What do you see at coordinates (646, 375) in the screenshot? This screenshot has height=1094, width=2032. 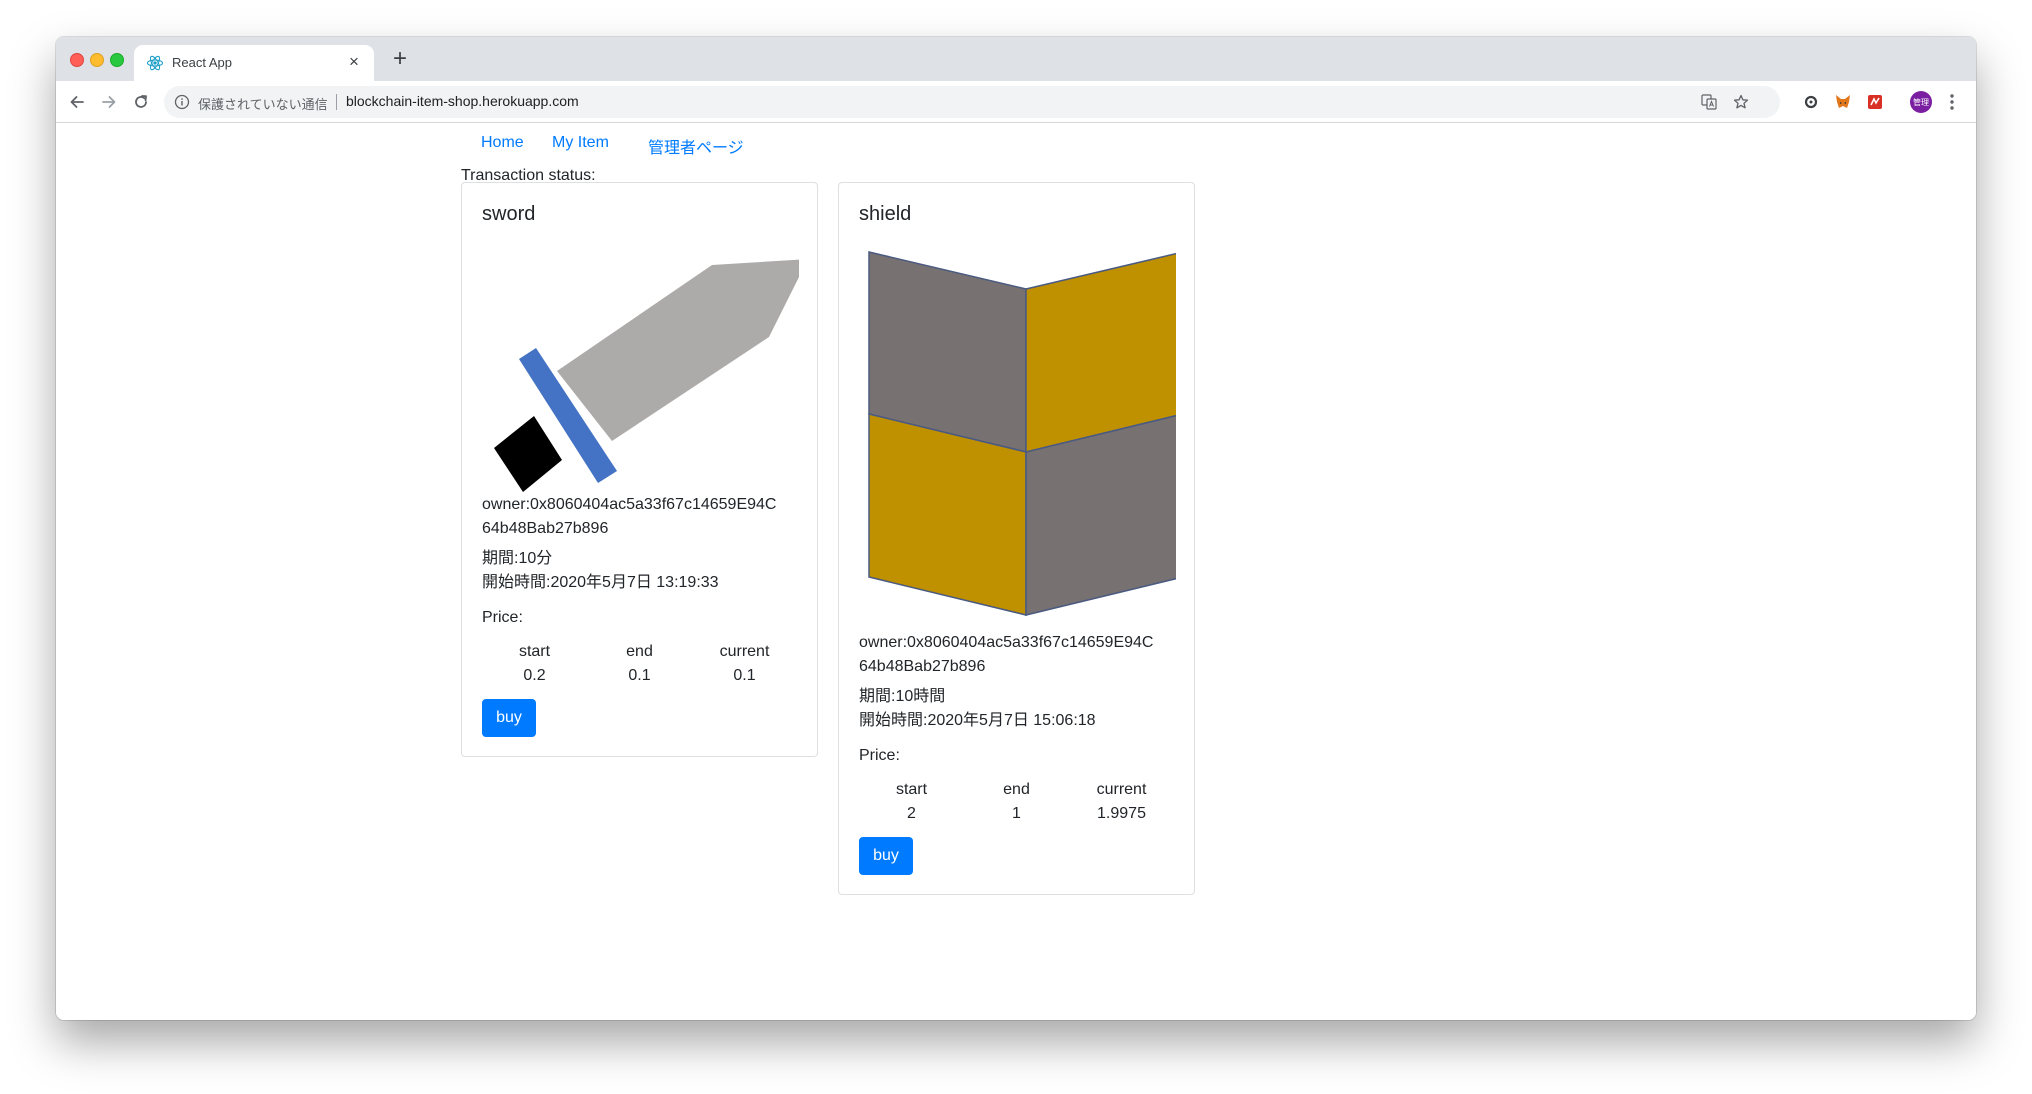 I see `sword-image` at bounding box center [646, 375].